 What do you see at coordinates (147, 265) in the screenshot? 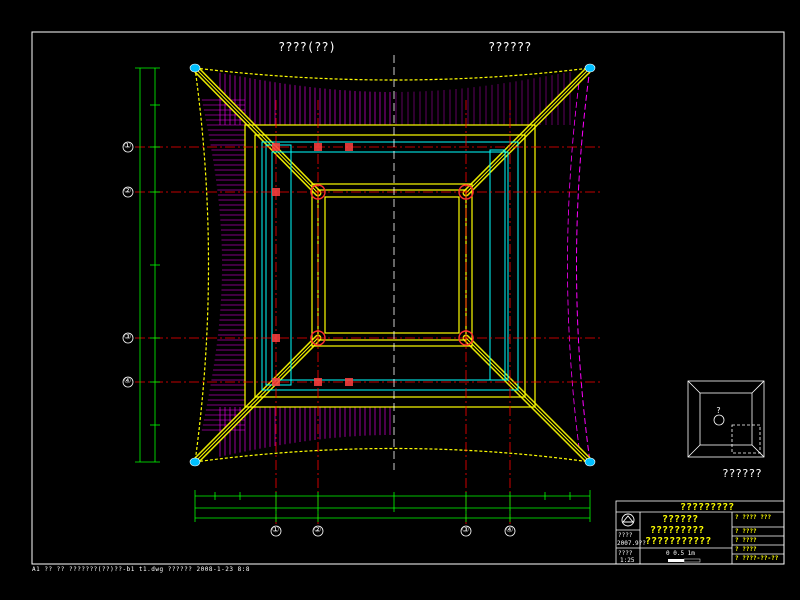
I see `left-dimension` at bounding box center [147, 265].